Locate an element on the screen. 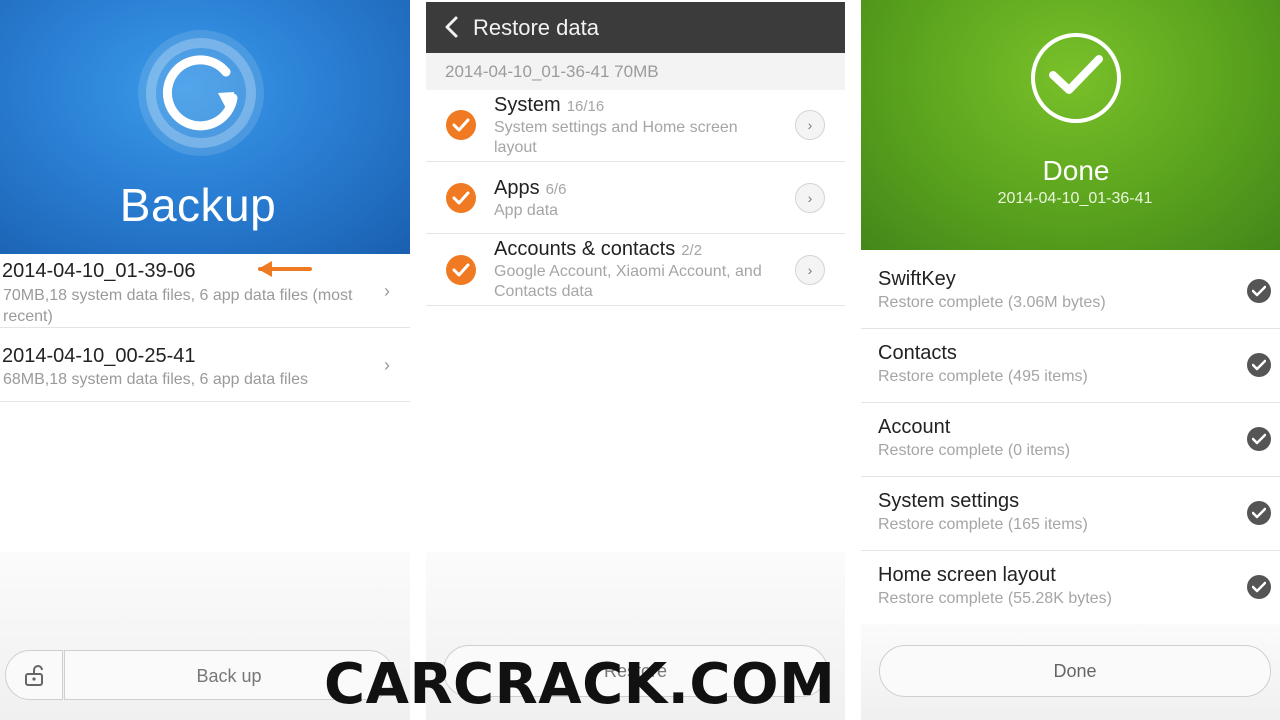 Image resolution: width=1280 pixels, height=720 pixels. site-watermark: CARCRACK.COM is located at coordinates (580, 684).